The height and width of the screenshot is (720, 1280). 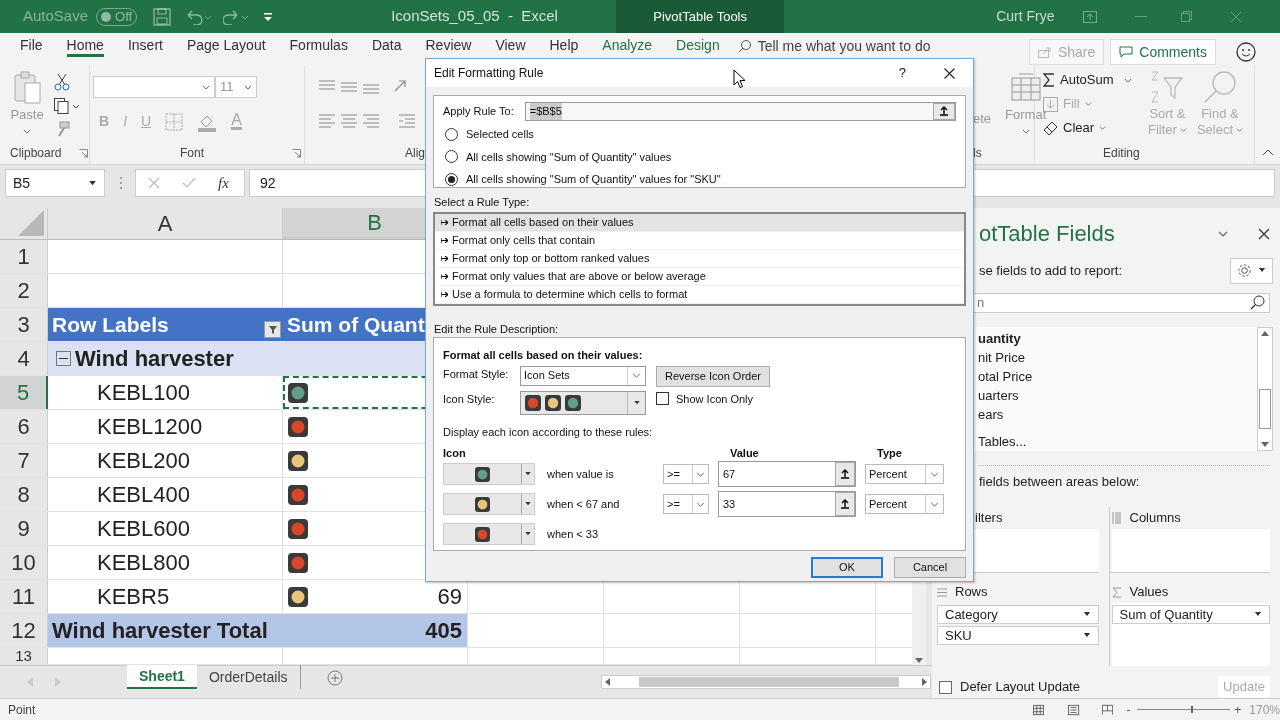 I want to click on checkbox-label: Defer Layout Update, so click(x=1020, y=687).